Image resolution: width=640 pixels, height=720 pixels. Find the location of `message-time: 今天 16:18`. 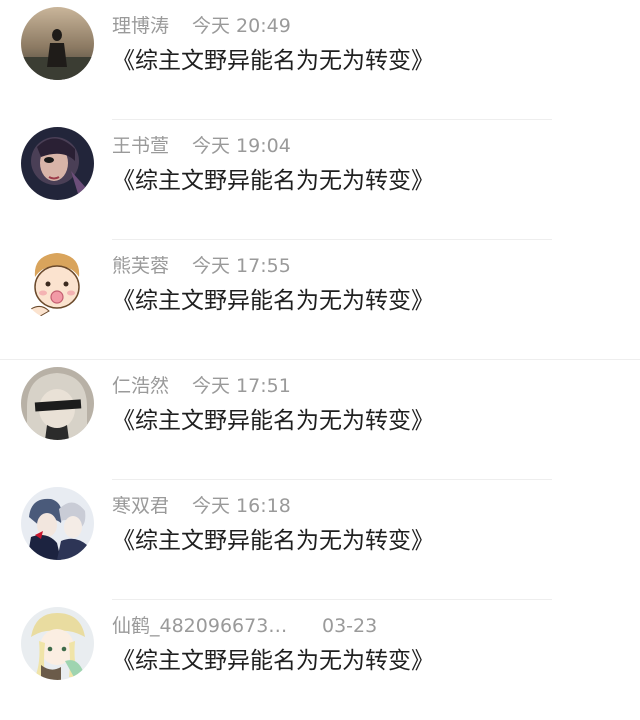

message-time: 今天 16:18 is located at coordinates (241, 506).